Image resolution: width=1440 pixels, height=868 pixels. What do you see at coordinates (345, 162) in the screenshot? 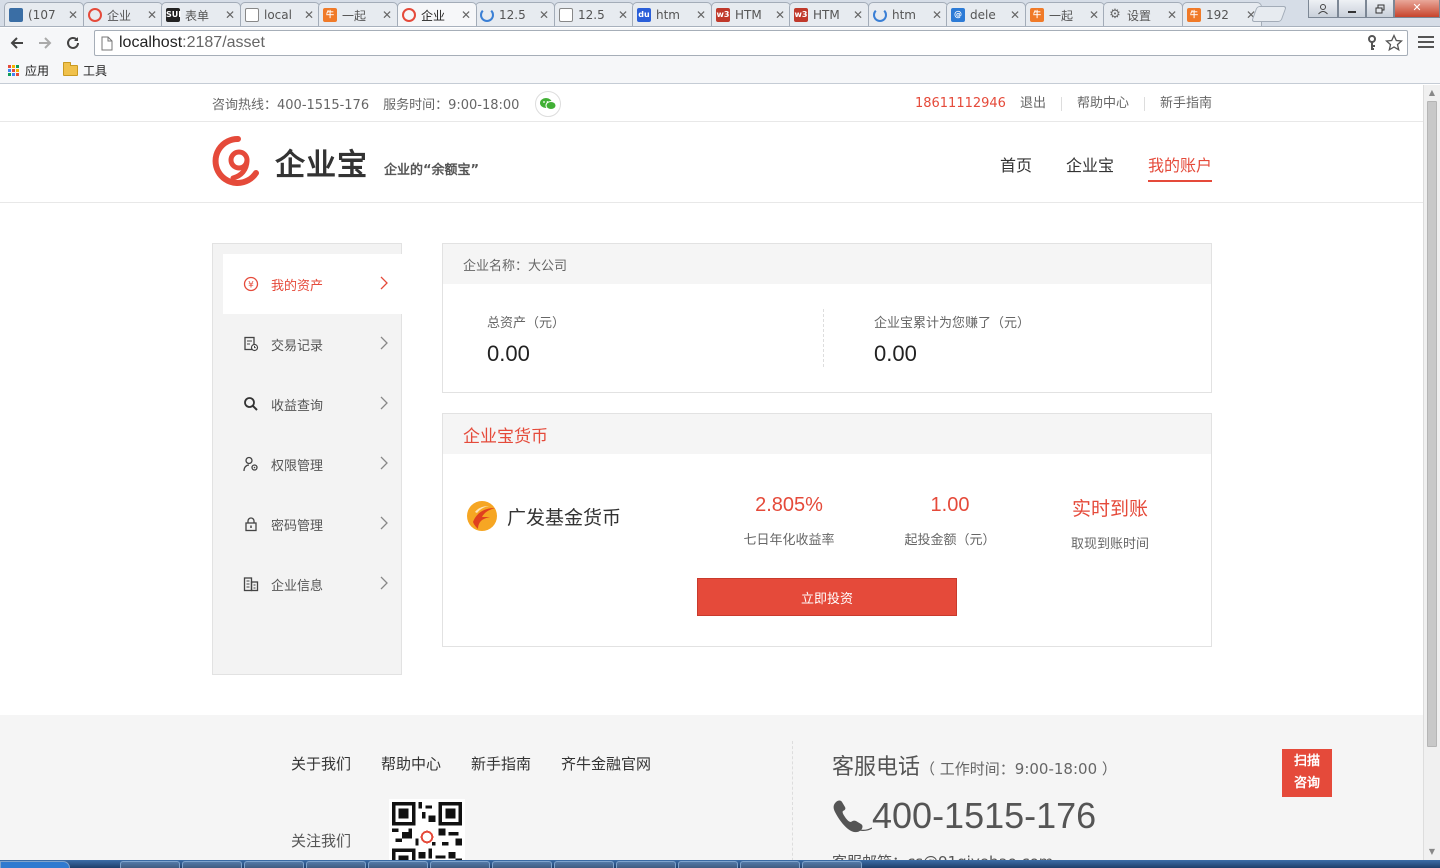
I see `site-logo: 企业宝 企业的“余额宝”` at bounding box center [345, 162].